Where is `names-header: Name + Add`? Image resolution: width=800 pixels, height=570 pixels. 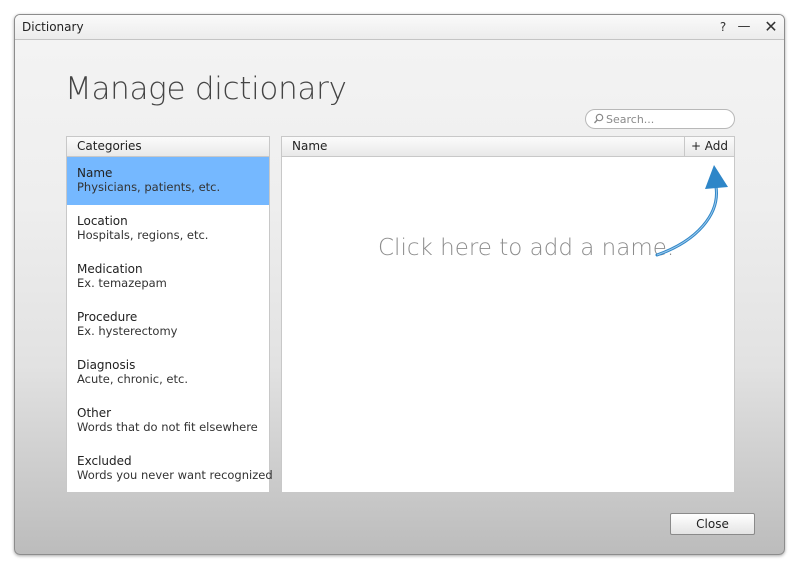 names-header: Name + Add is located at coordinates (508, 147).